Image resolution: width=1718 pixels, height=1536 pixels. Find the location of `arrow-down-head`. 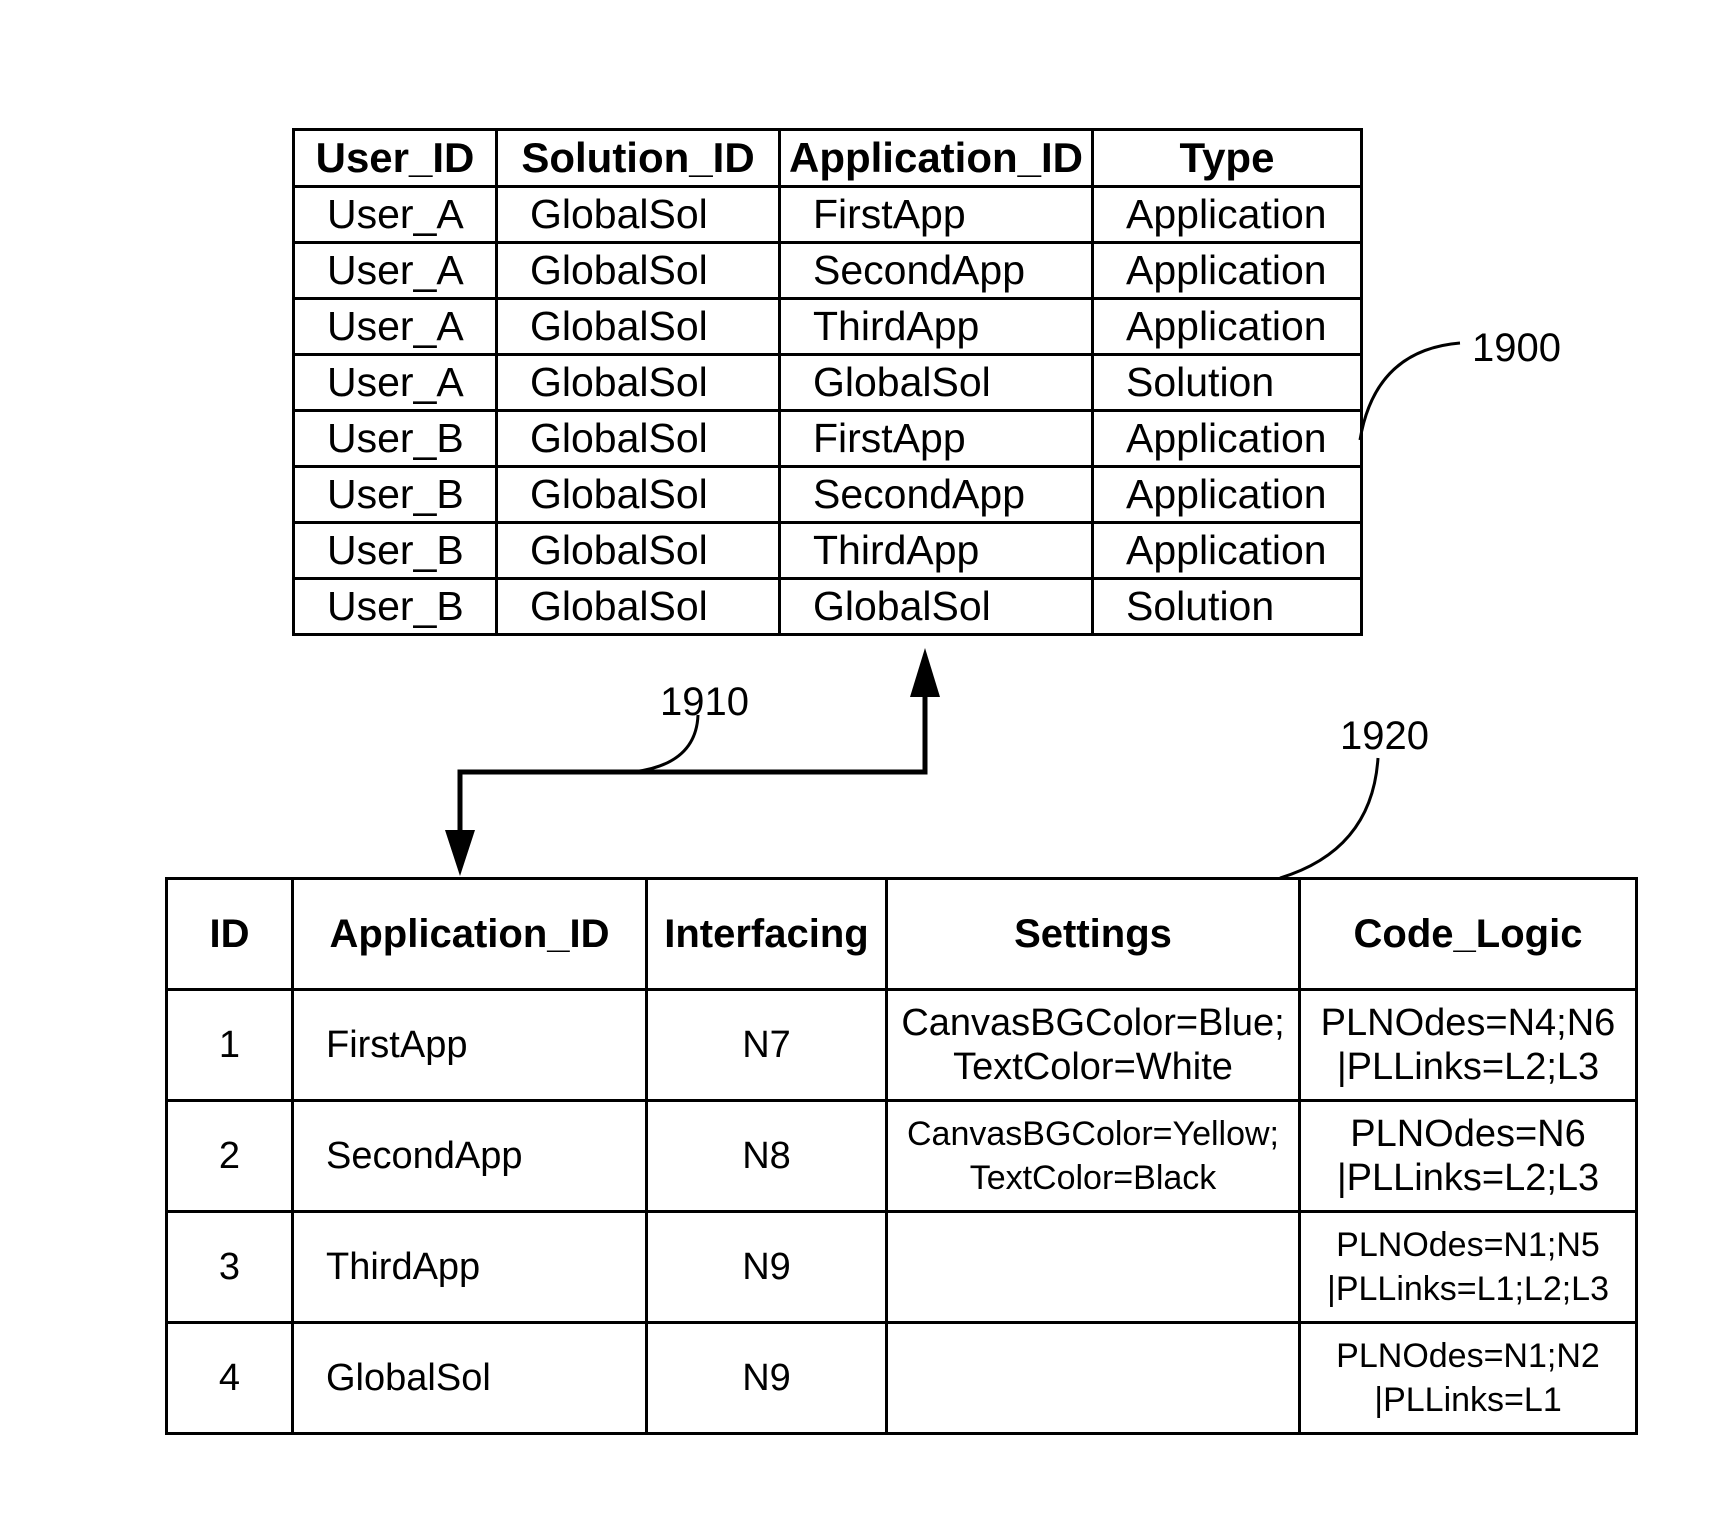

arrow-down-head is located at coordinates (460, 853).